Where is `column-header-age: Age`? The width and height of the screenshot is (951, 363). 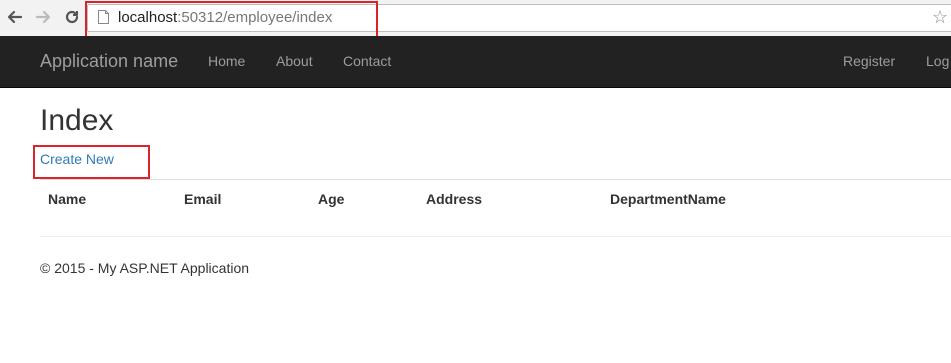
column-header-age: Age is located at coordinates (331, 199).